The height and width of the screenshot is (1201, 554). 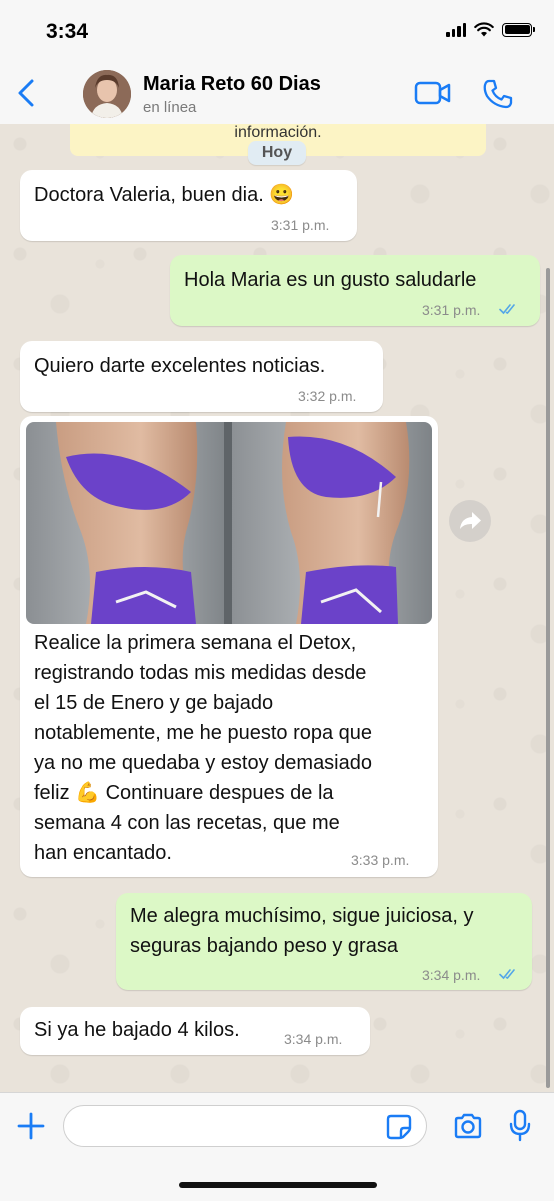 What do you see at coordinates (180, 366) in the screenshot?
I see `message-text: Quiero darte excelentes noticias.` at bounding box center [180, 366].